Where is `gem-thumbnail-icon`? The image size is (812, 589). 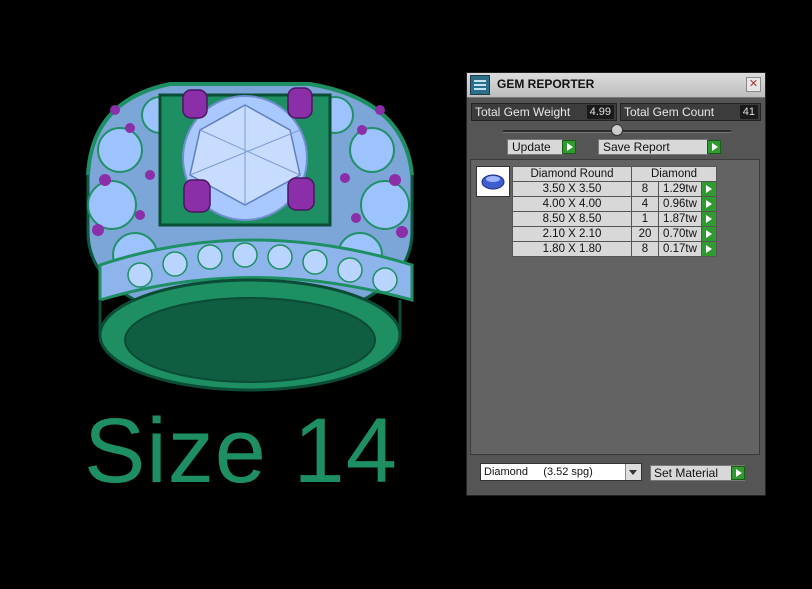 gem-thumbnail-icon is located at coordinates (493, 181).